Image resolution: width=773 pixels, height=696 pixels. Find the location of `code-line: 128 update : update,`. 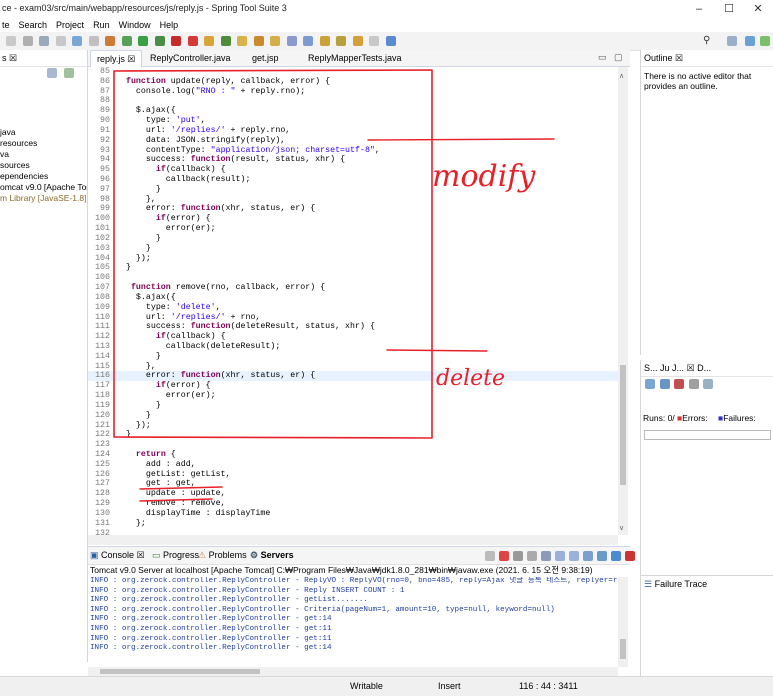

code-line: 128 update : update, is located at coordinates (353, 494).